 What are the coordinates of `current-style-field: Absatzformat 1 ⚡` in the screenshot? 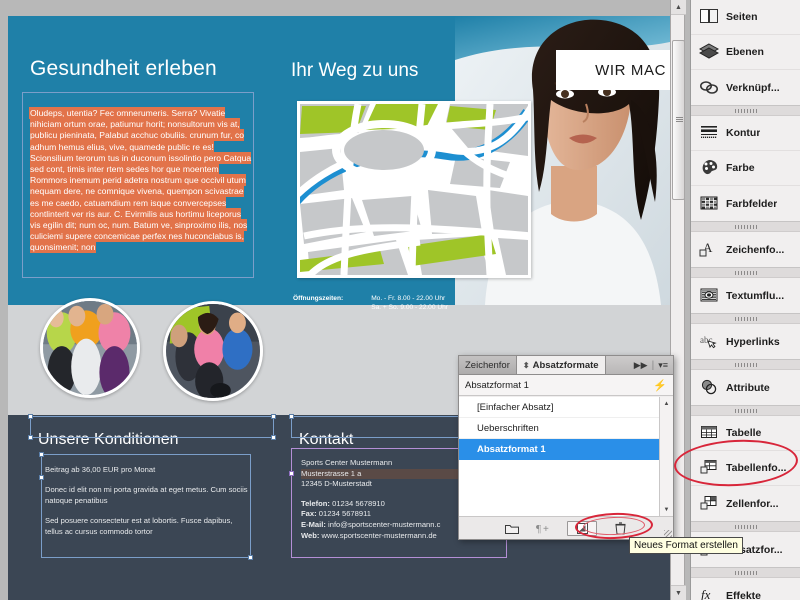 It's located at (566, 385).